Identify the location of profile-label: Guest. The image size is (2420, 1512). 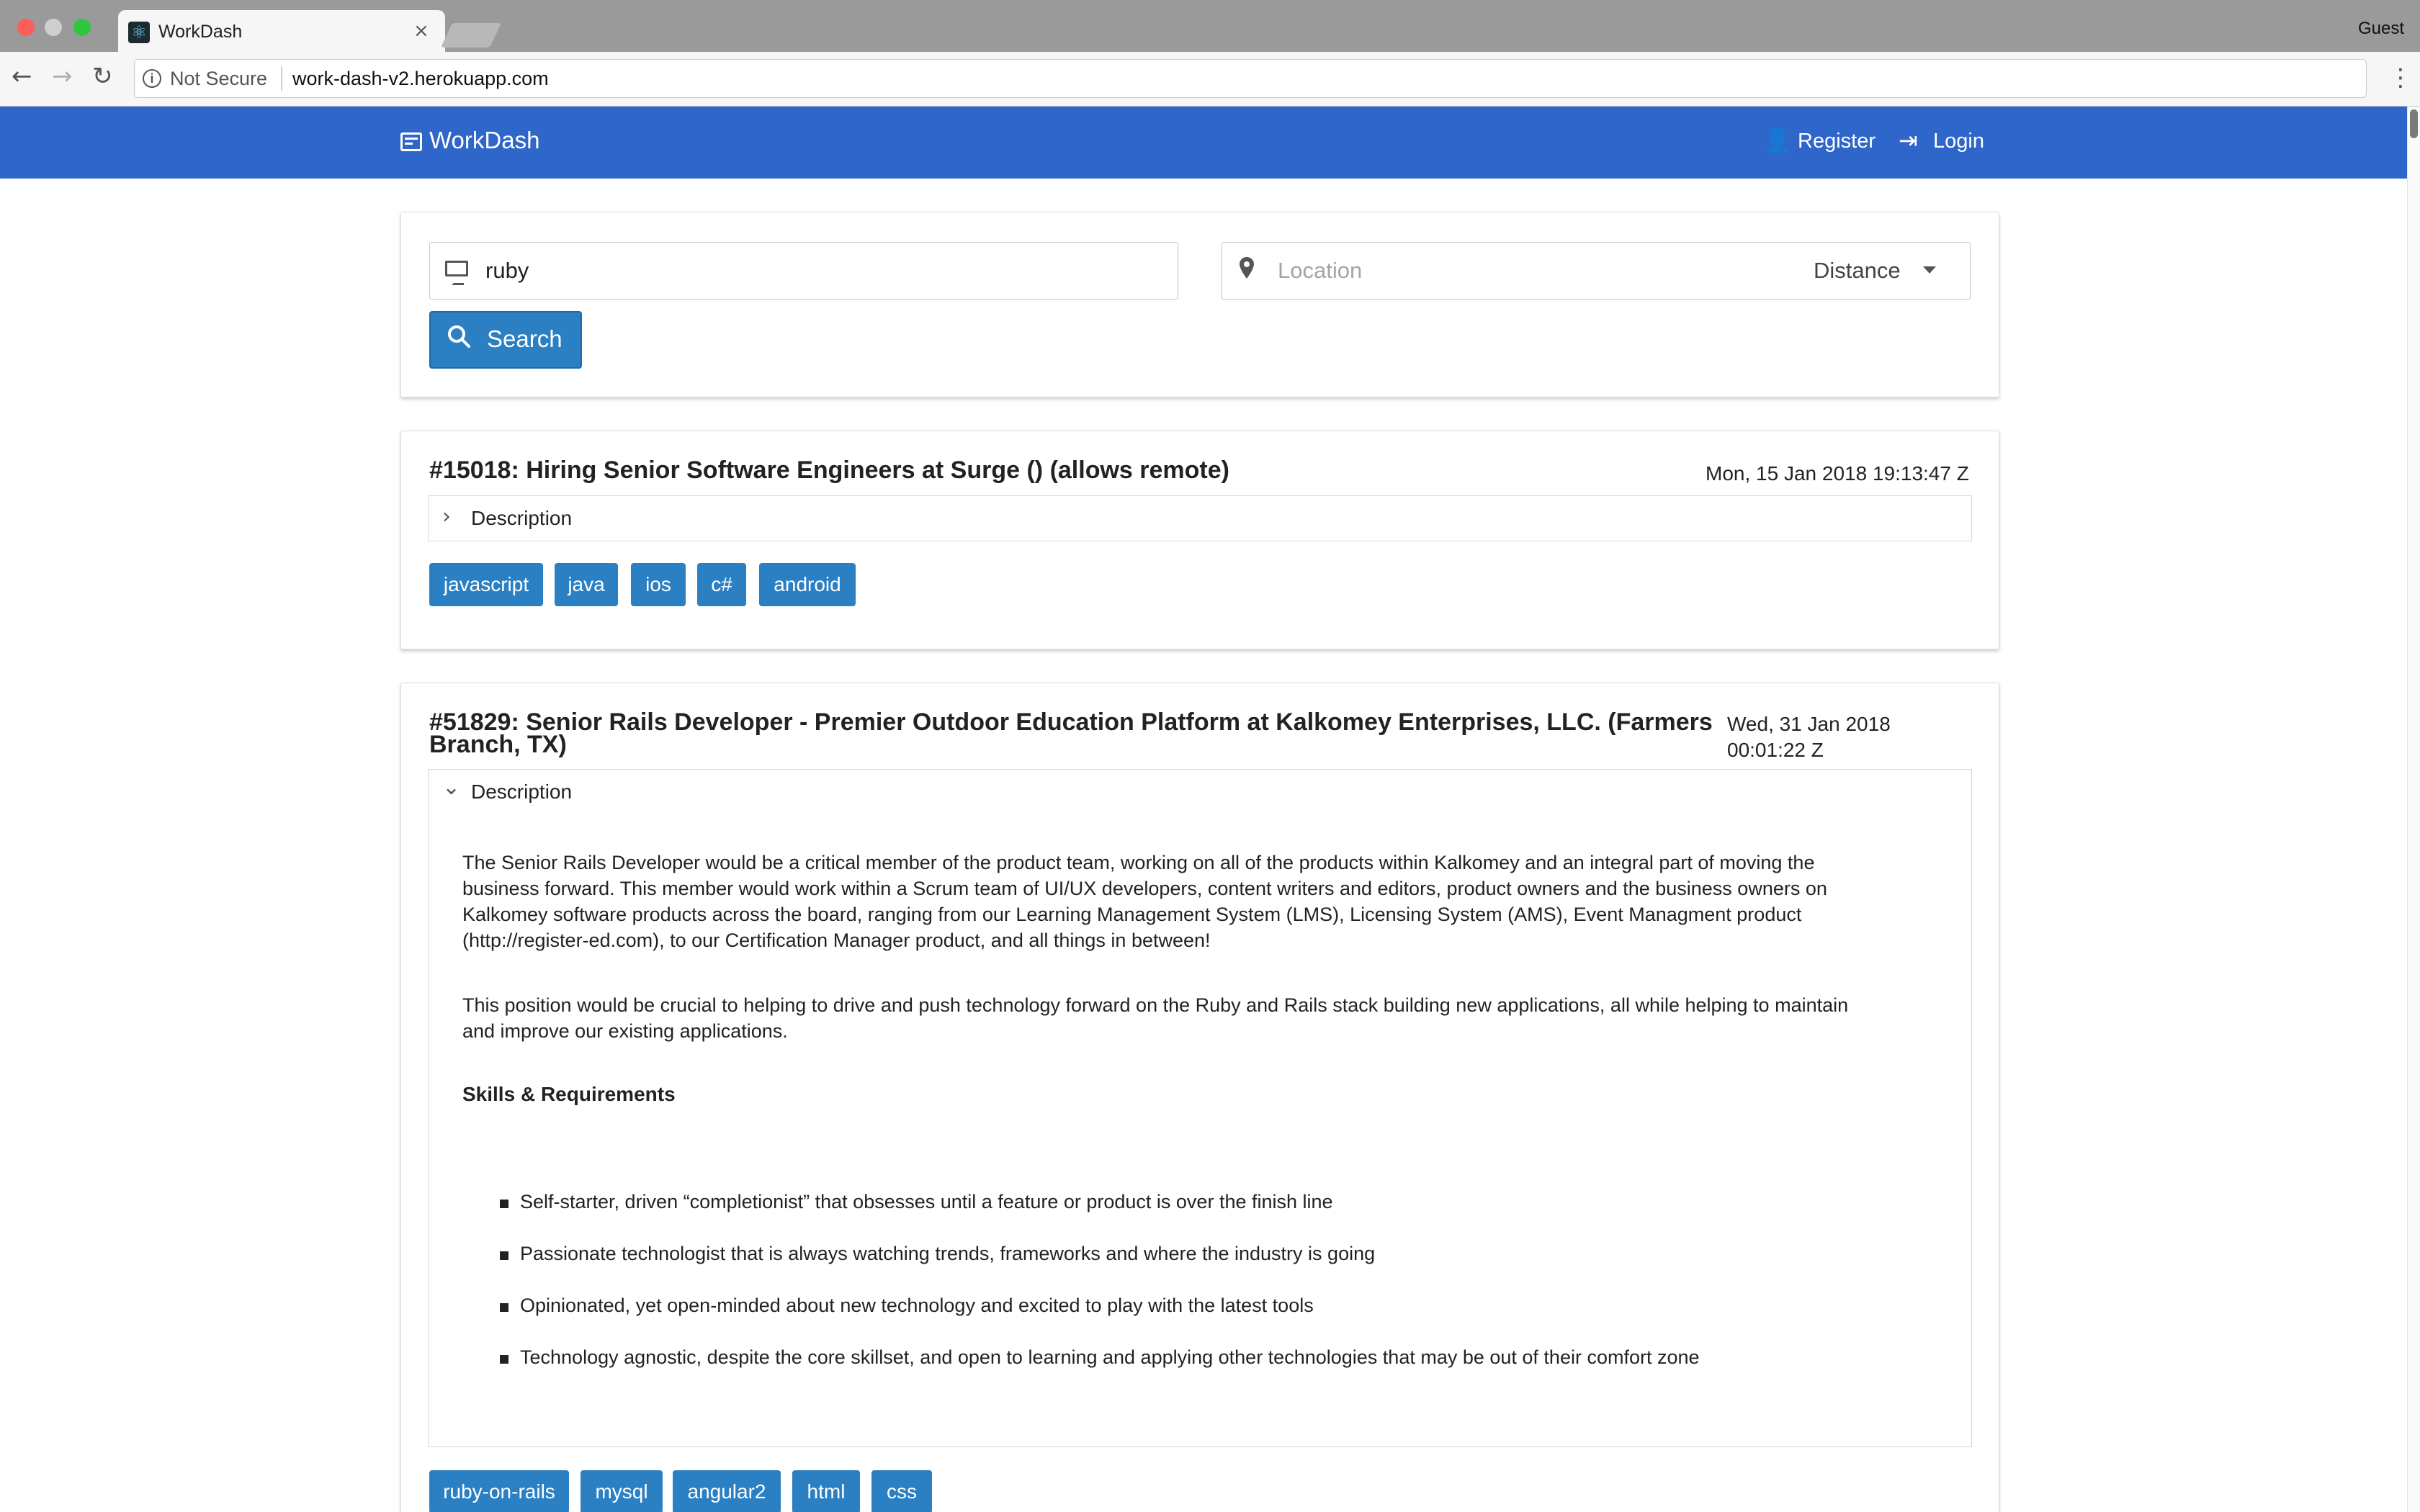
(2381, 29).